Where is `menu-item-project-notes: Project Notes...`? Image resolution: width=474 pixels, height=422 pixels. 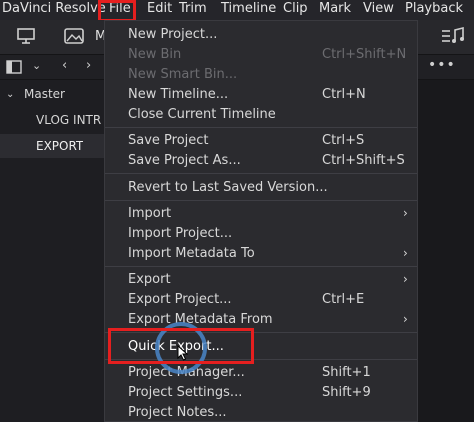 menu-item-project-notes: Project Notes... is located at coordinates (261, 412).